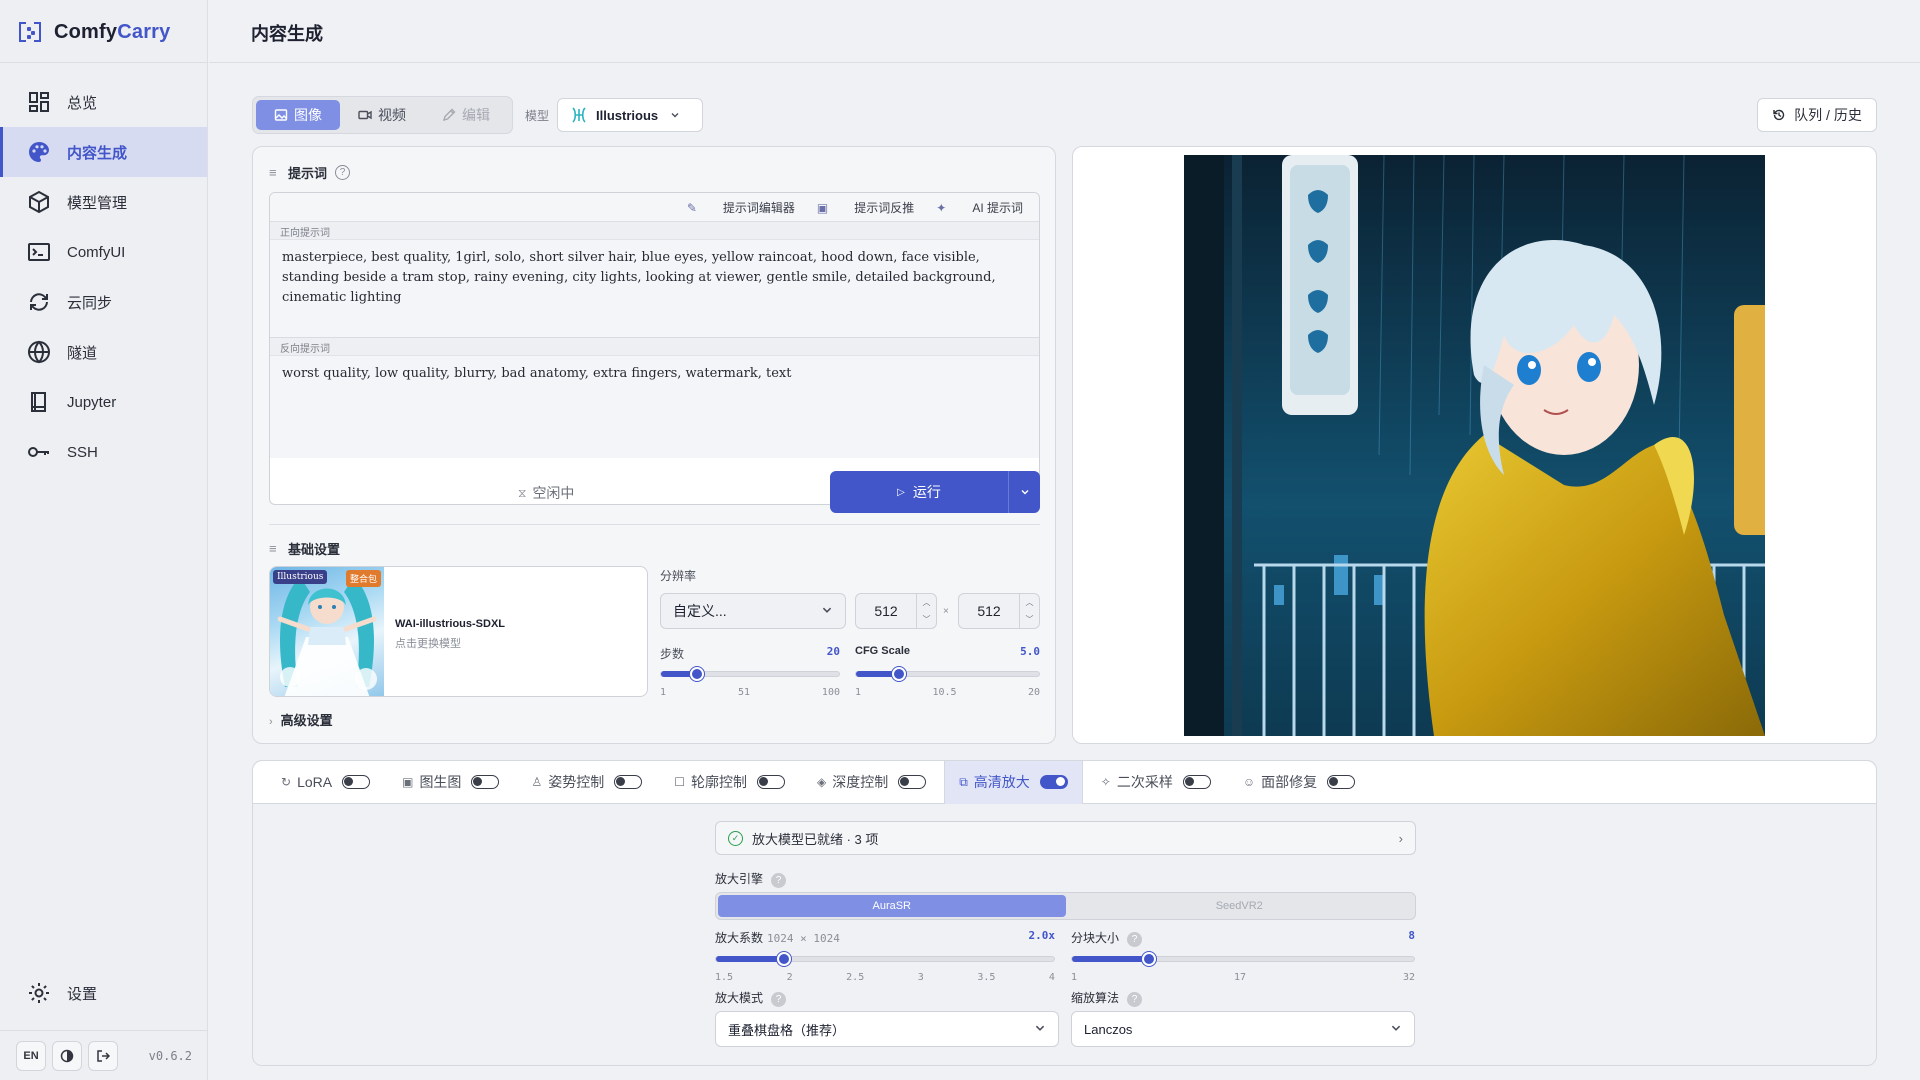  What do you see at coordinates (628, 782) in the screenshot?
I see `pose-toggle` at bounding box center [628, 782].